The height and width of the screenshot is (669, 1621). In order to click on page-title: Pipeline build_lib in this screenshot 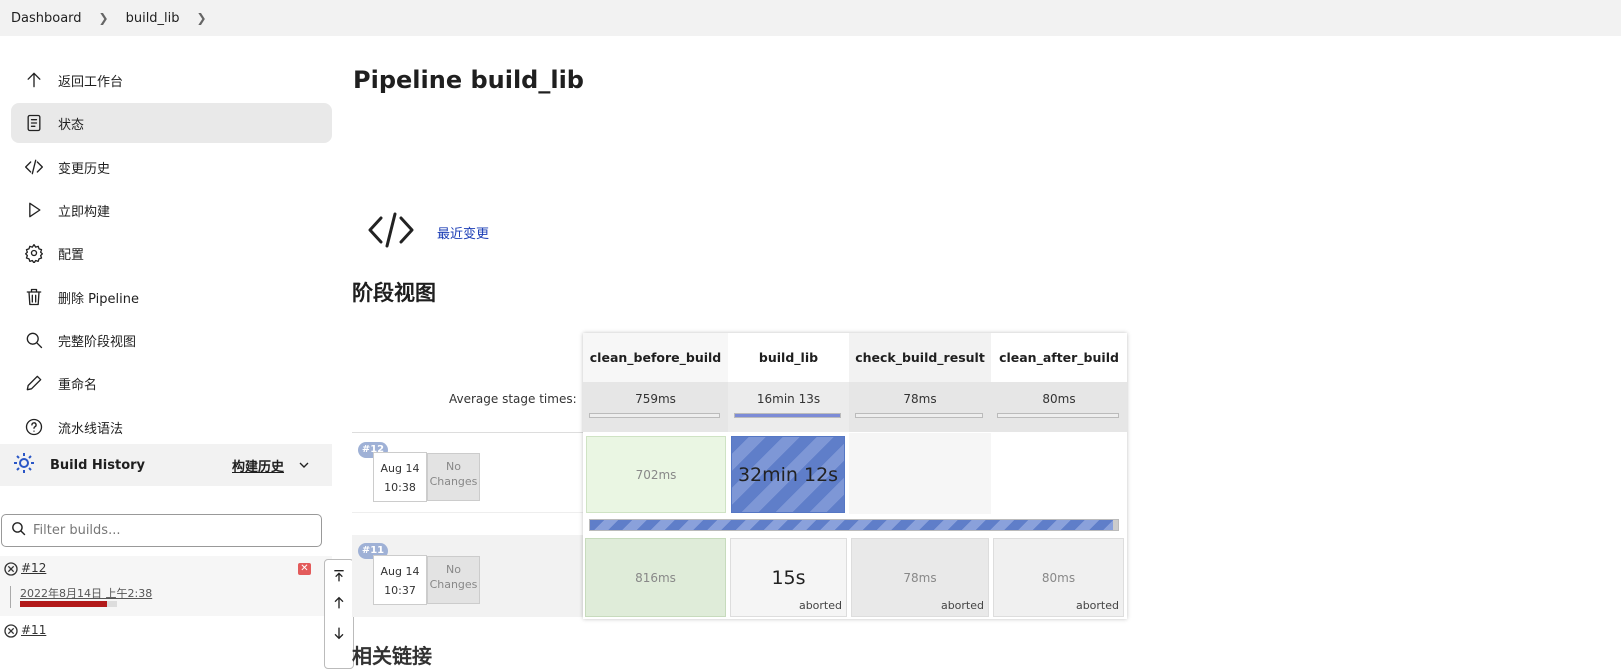, I will do `click(468, 80)`.